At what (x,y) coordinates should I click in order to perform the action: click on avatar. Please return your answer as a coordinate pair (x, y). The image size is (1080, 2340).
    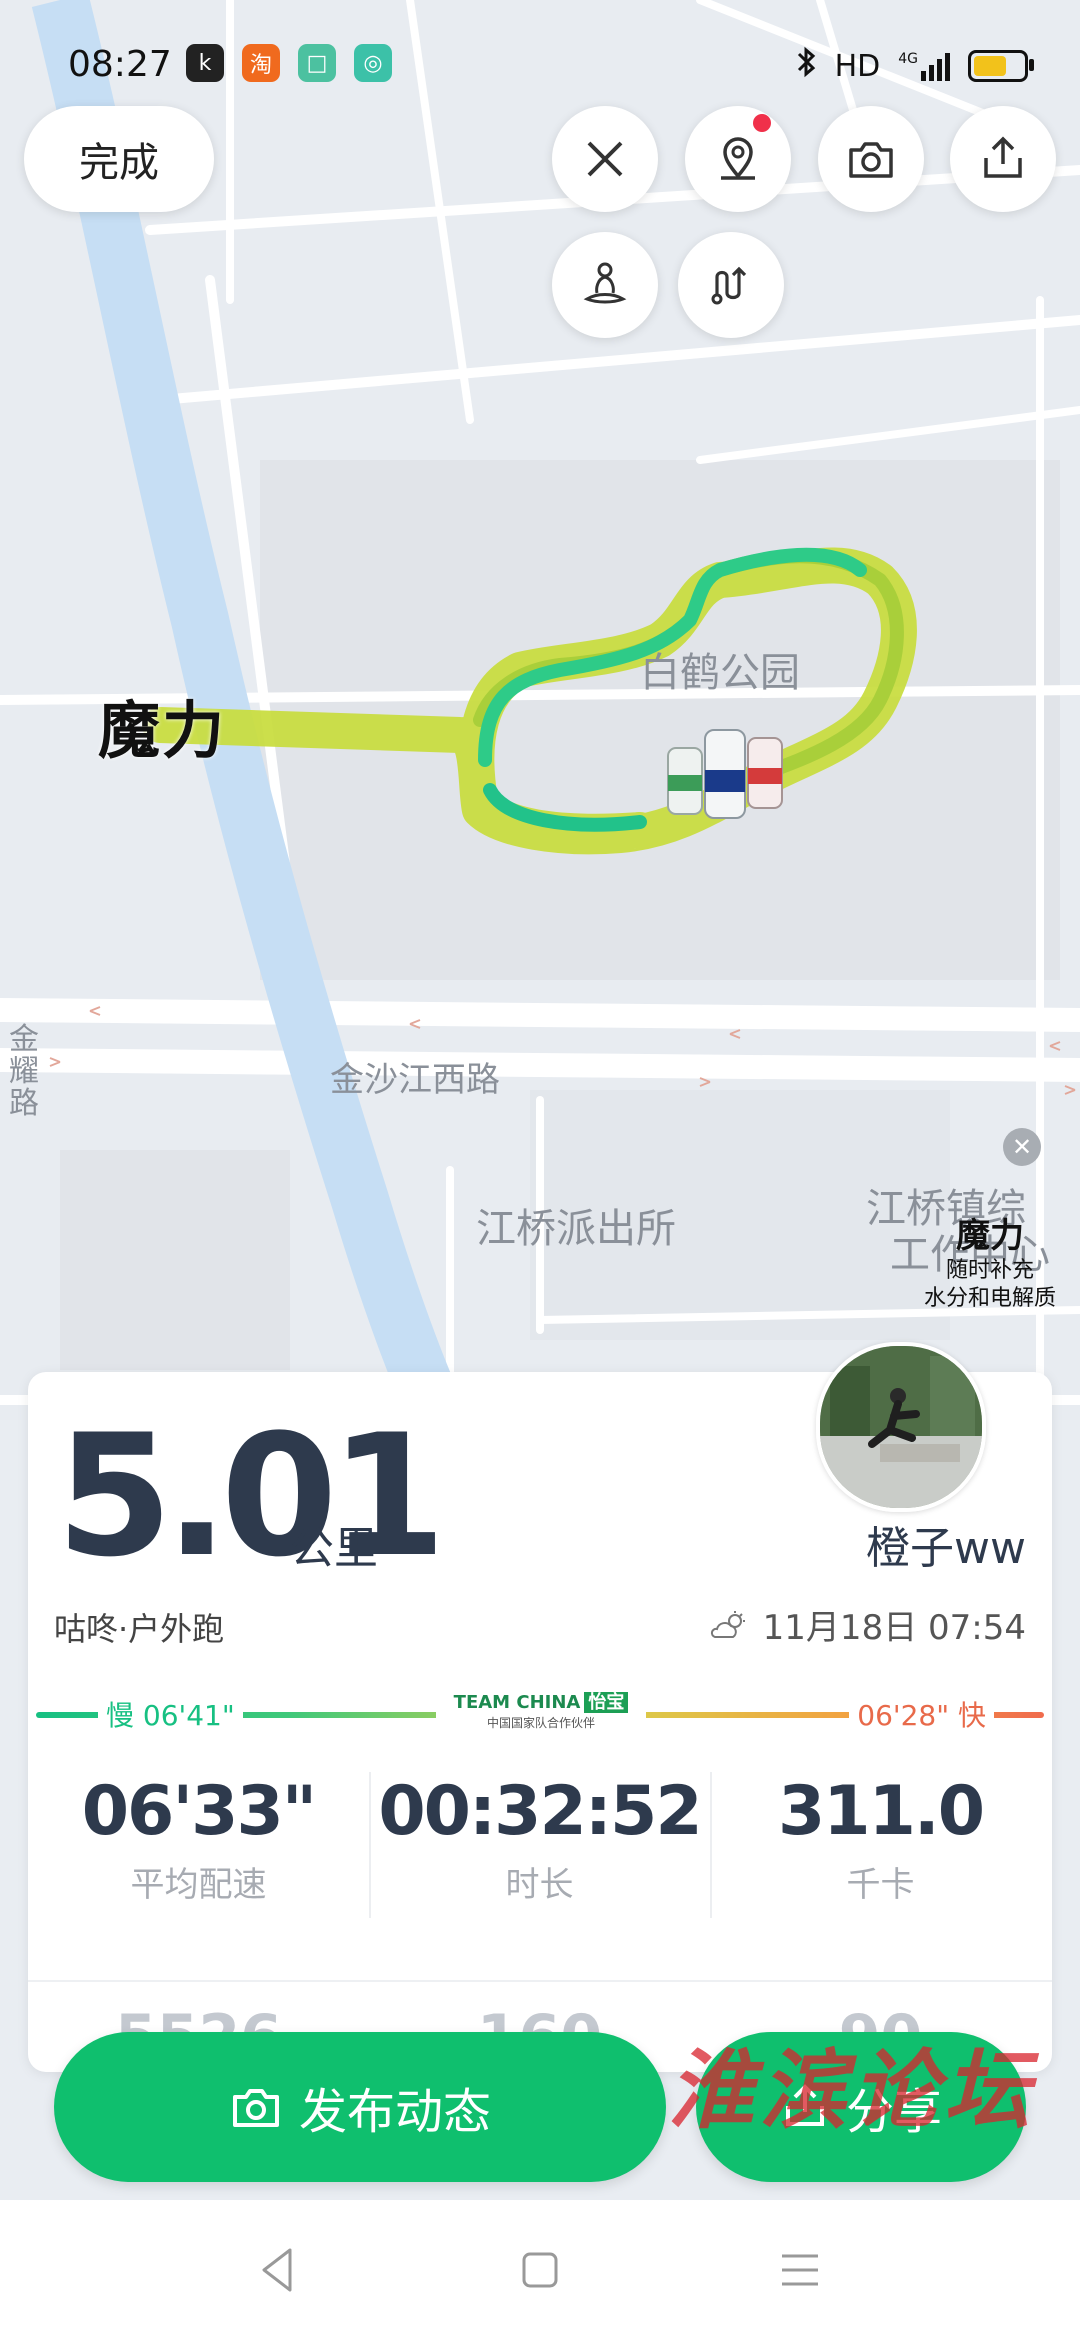
    Looking at the image, I should click on (901, 1427).